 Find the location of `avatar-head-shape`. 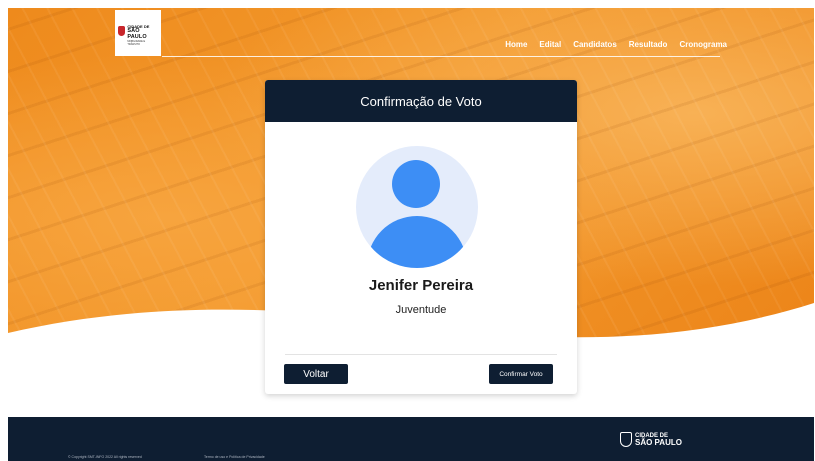

avatar-head-shape is located at coordinates (416, 184).